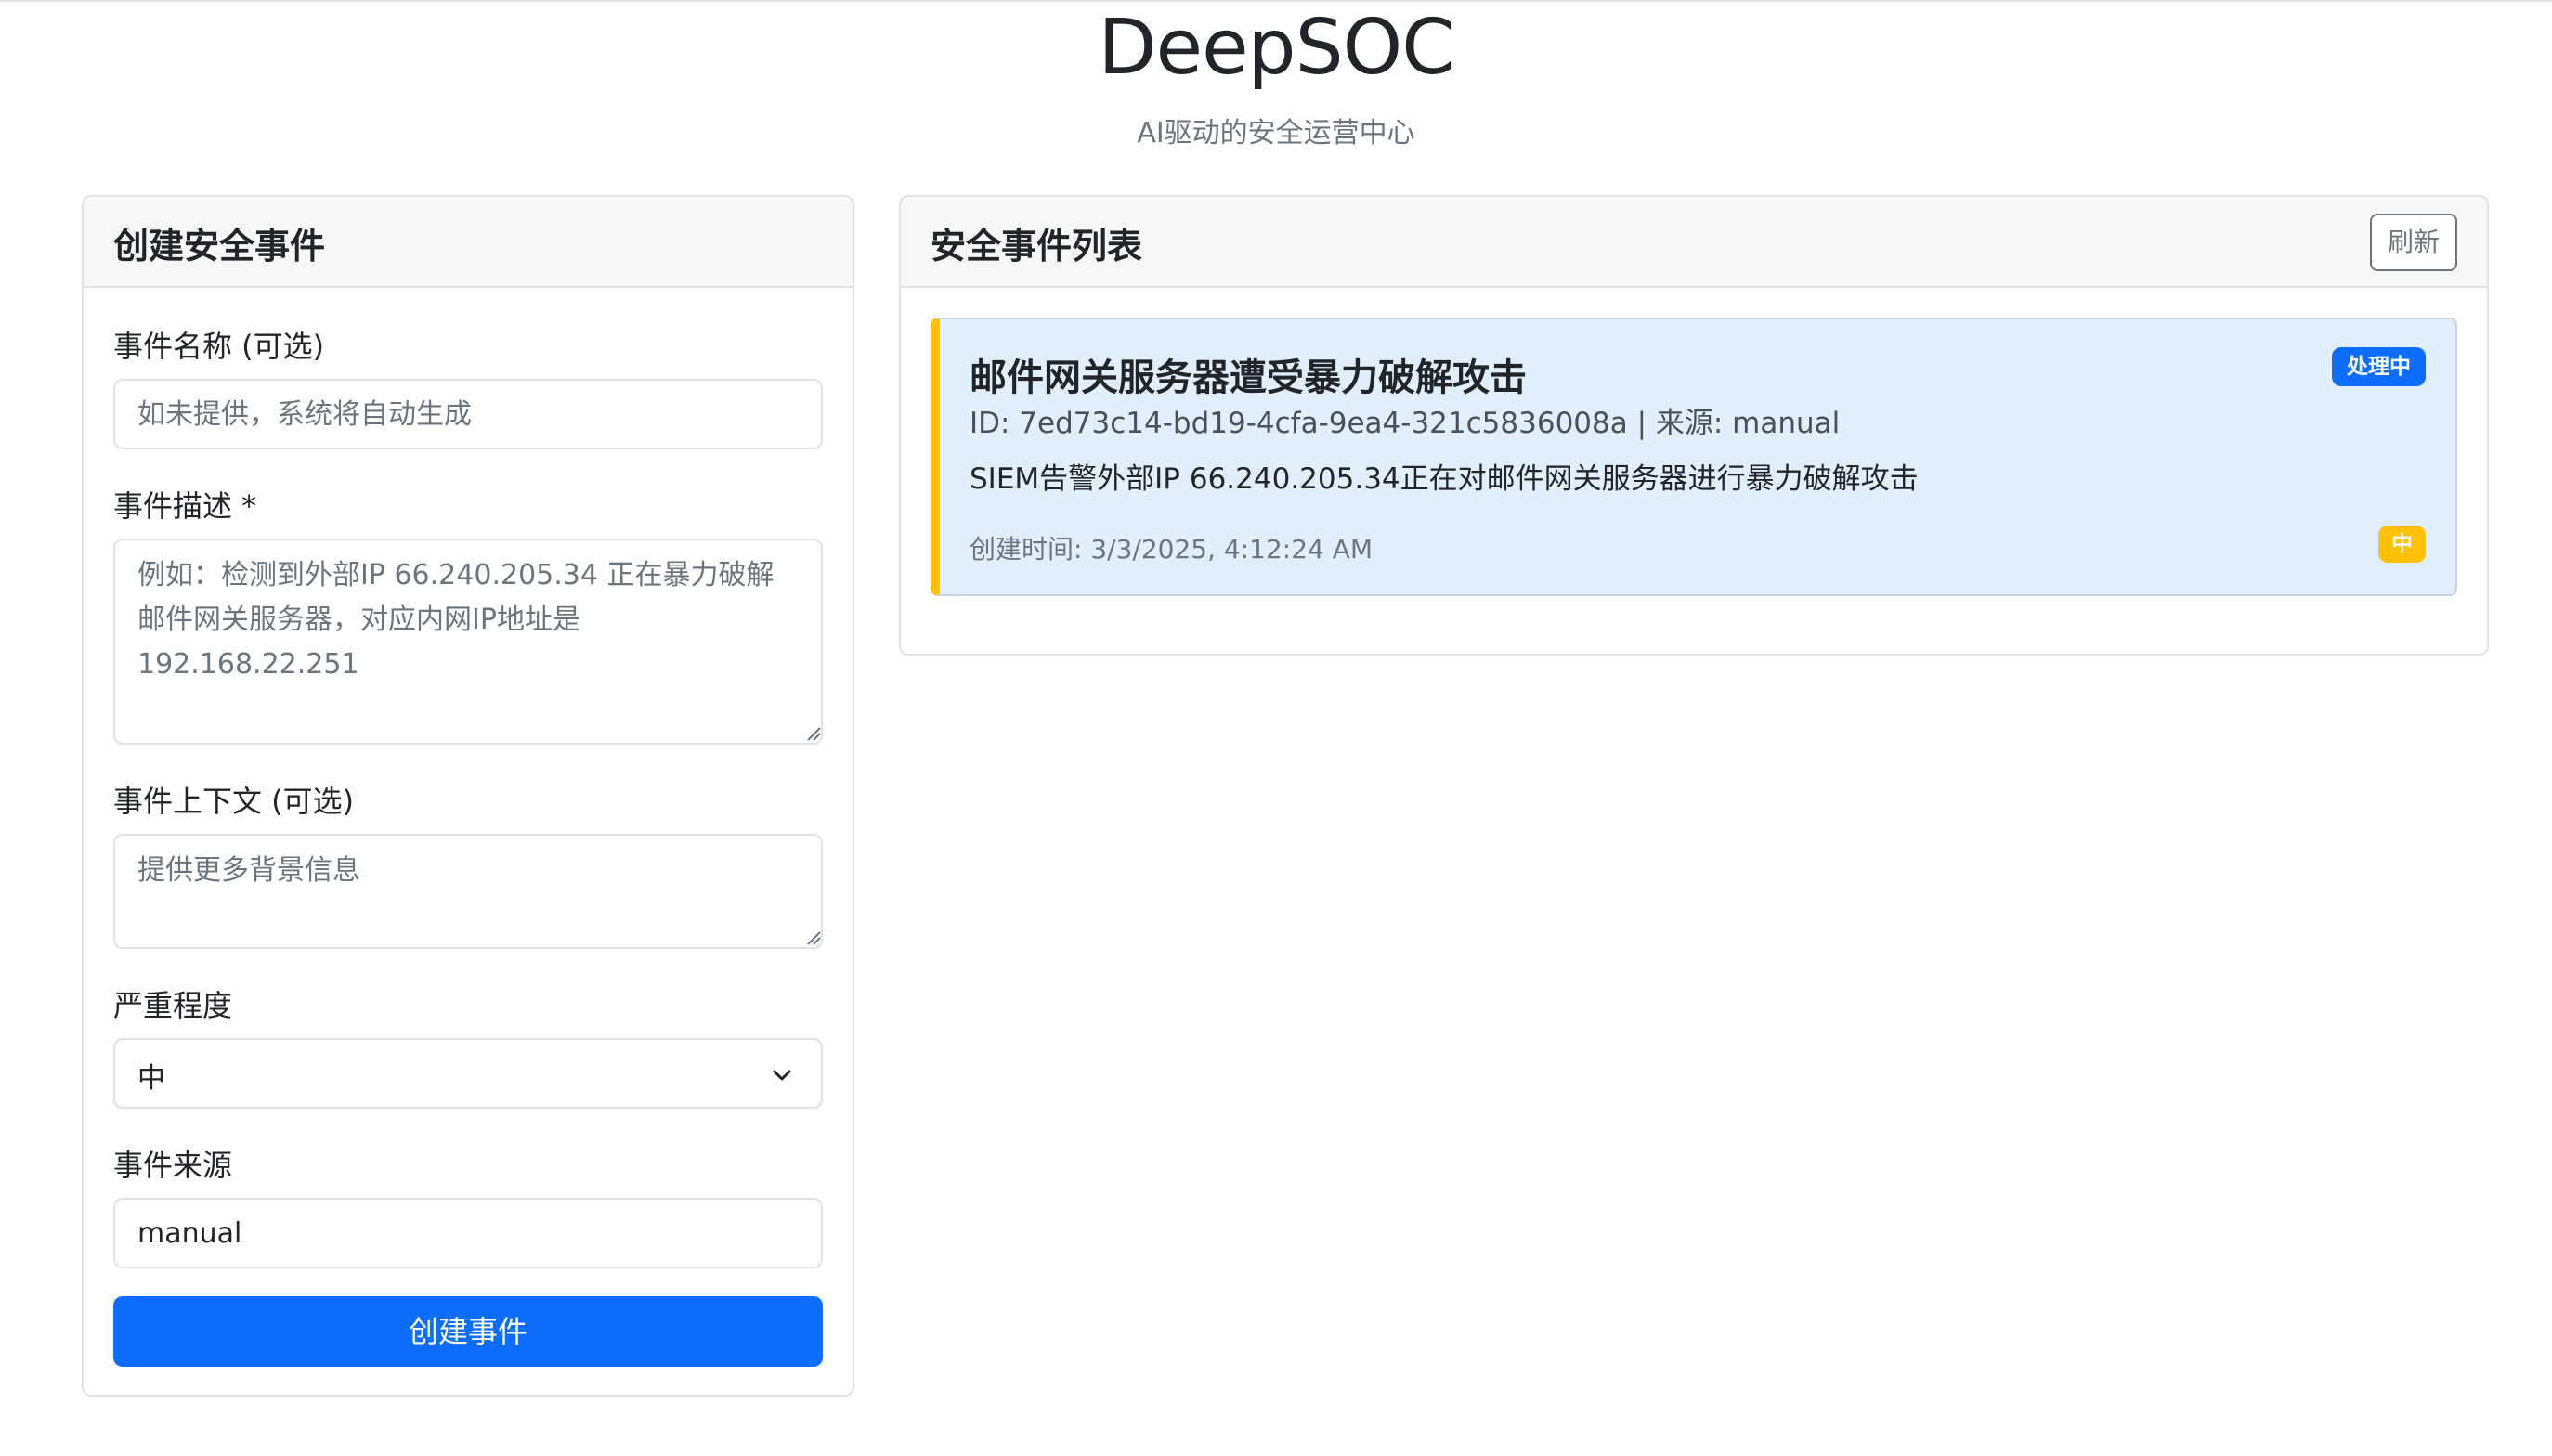 This screenshot has height=1456, width=2552. What do you see at coordinates (468, 414) in the screenshot?
I see `incident-name-input` at bounding box center [468, 414].